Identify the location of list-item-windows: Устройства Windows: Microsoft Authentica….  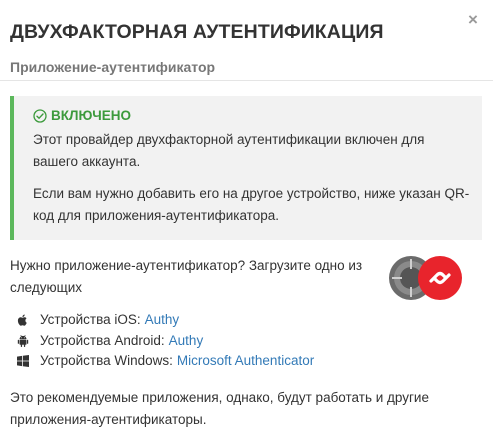
(165, 361).